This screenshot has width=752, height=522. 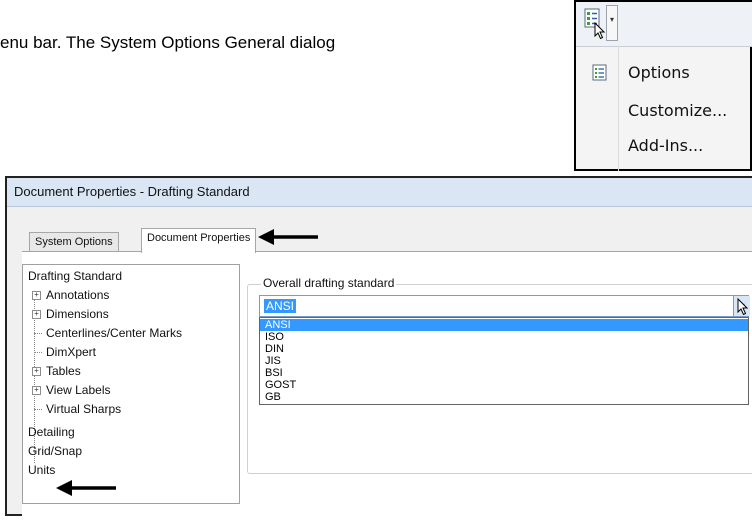 I want to click on tree-item-view-labels: + View Labels, so click(x=71, y=390).